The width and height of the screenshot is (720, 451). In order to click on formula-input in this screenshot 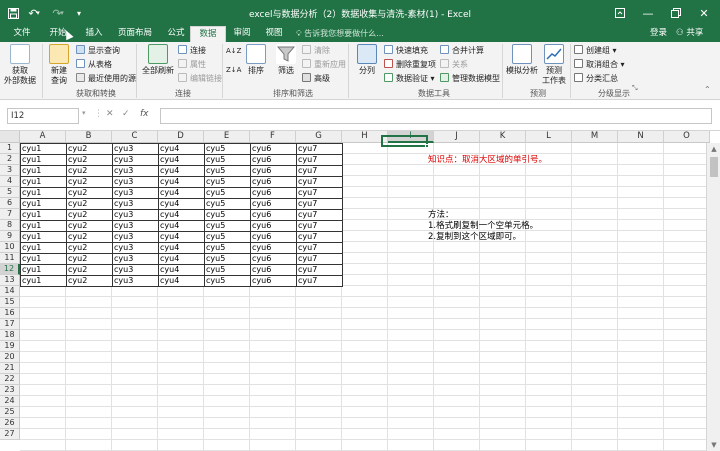, I will do `click(436, 116)`.